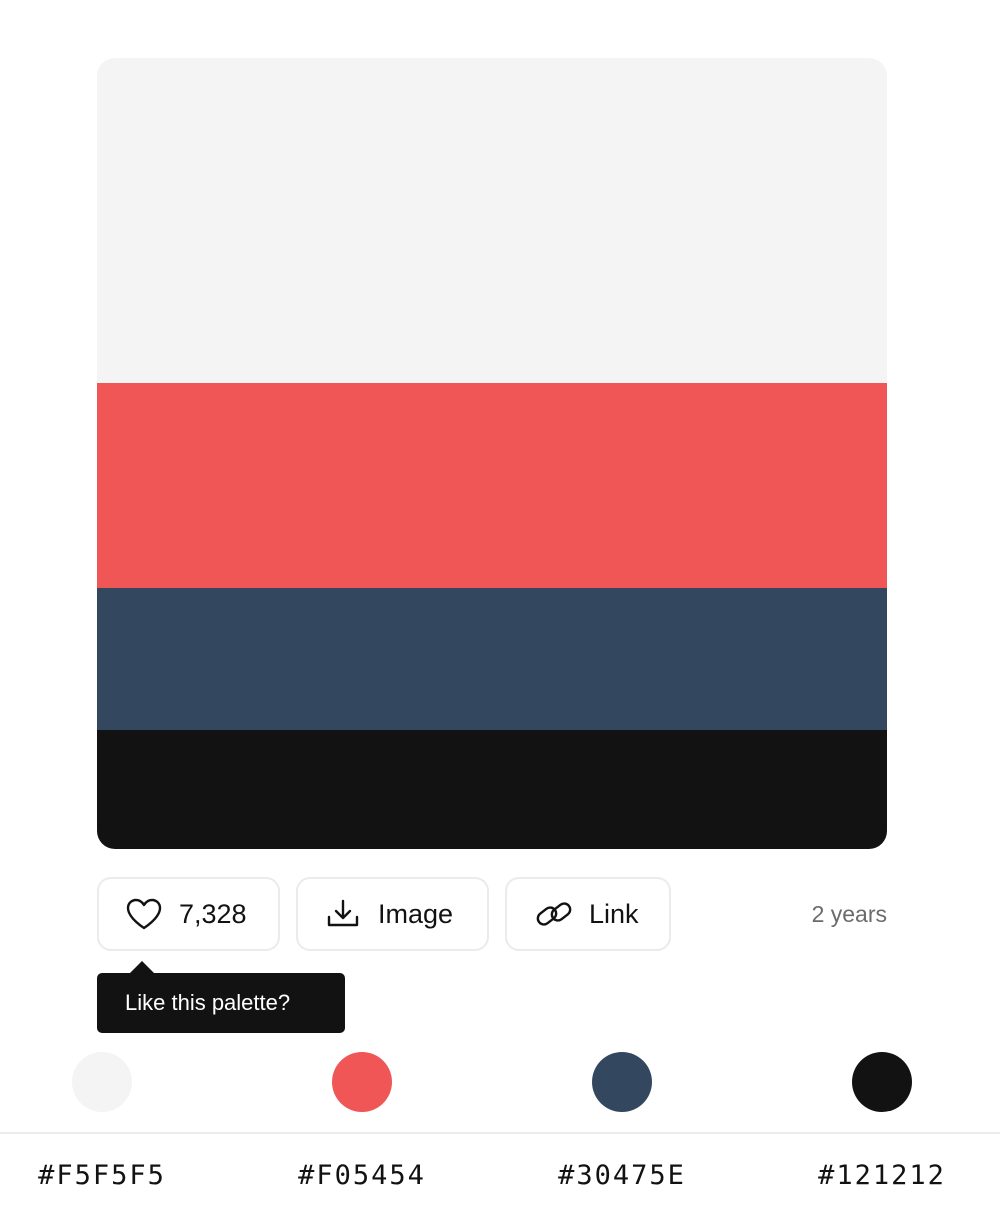 The image size is (1000, 1214). Describe the element at coordinates (554, 914) in the screenshot. I see `link-icon` at that location.